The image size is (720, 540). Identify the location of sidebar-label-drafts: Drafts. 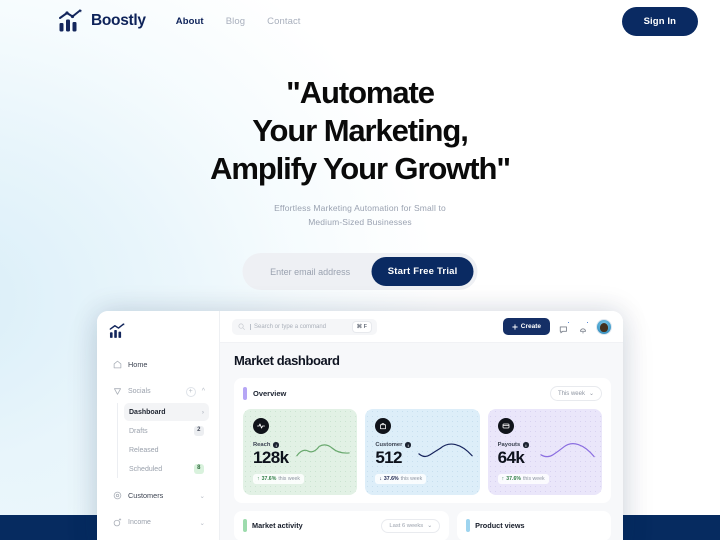
(138, 431).